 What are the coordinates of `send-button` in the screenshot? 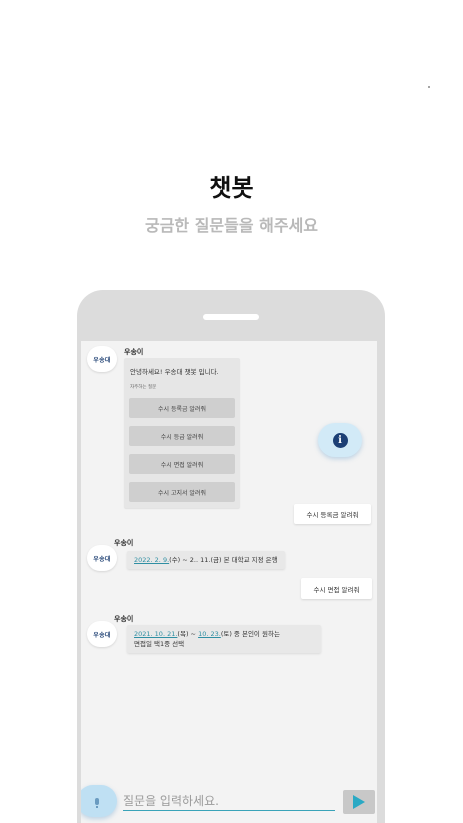 It's located at (359, 802).